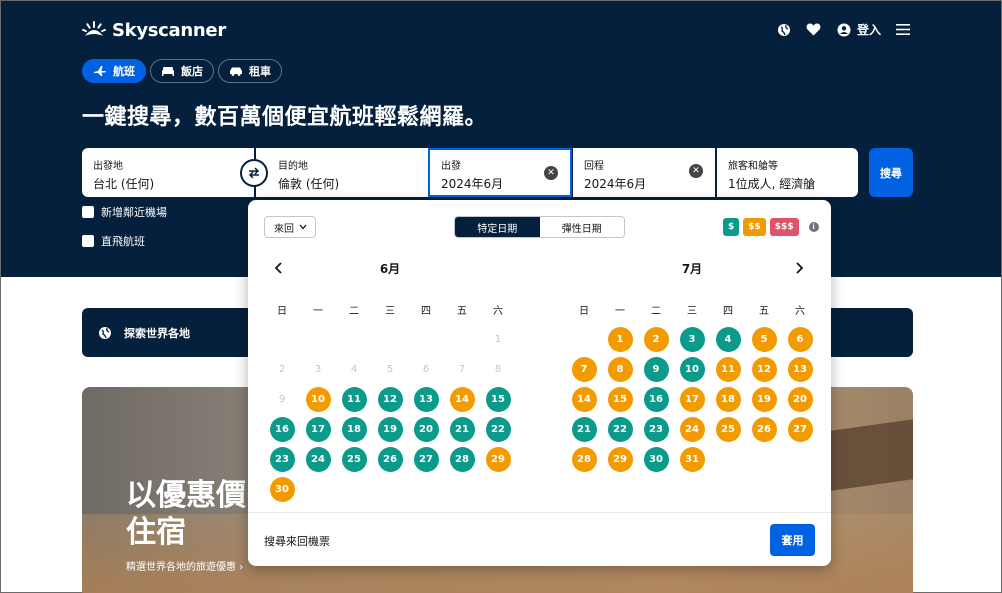  I want to click on day-cell: 6, so click(800, 339).